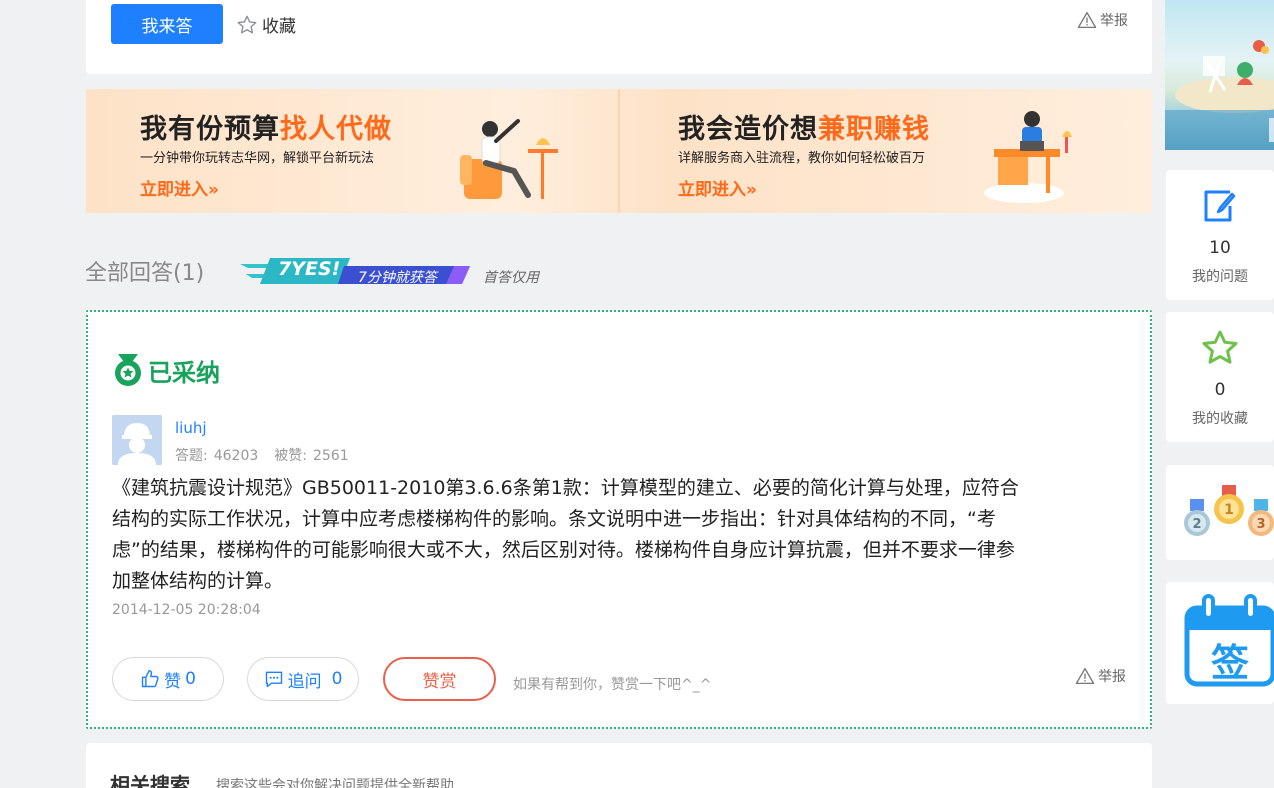 The image size is (1274, 788). What do you see at coordinates (439, 679) in the screenshot?
I see `reward-button: 赞赏` at bounding box center [439, 679].